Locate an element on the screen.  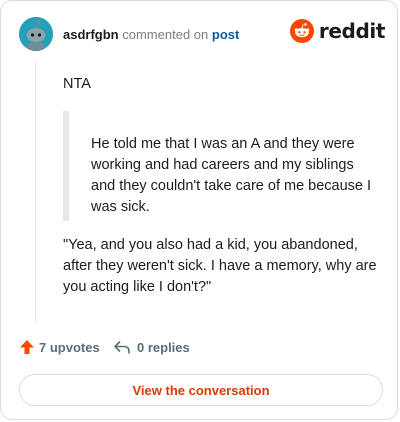
replies-count: 0 replies is located at coordinates (163, 347).